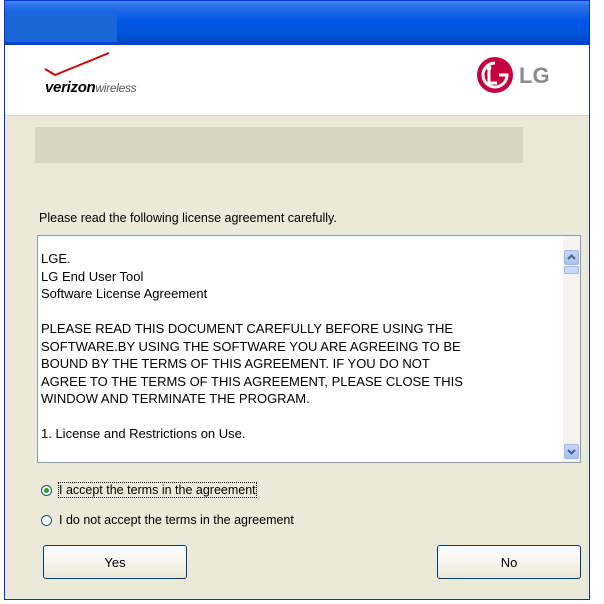 The image size is (604, 604). I want to click on wireless-word: wireless, so click(116, 88).